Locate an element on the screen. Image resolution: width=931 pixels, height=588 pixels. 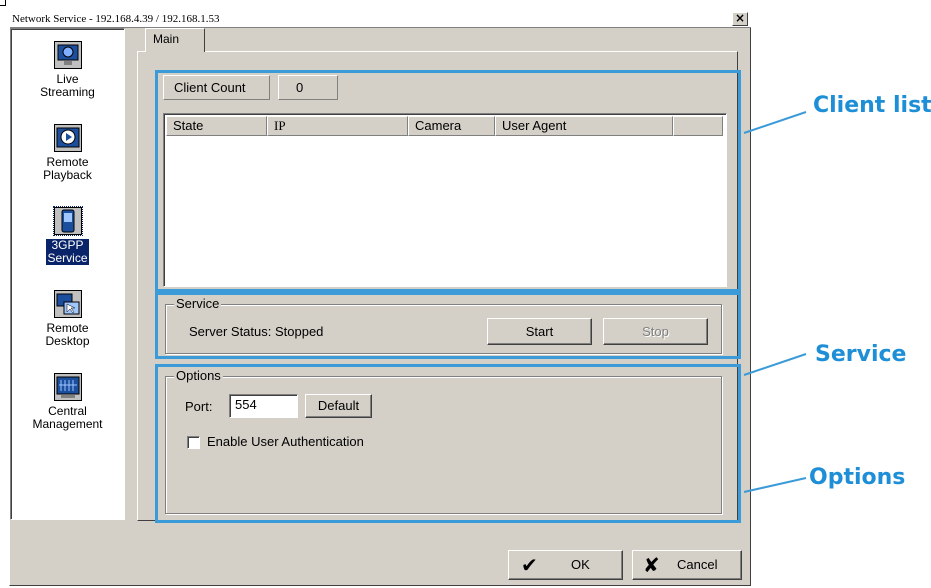
callout-lines is located at coordinates (775, 302).